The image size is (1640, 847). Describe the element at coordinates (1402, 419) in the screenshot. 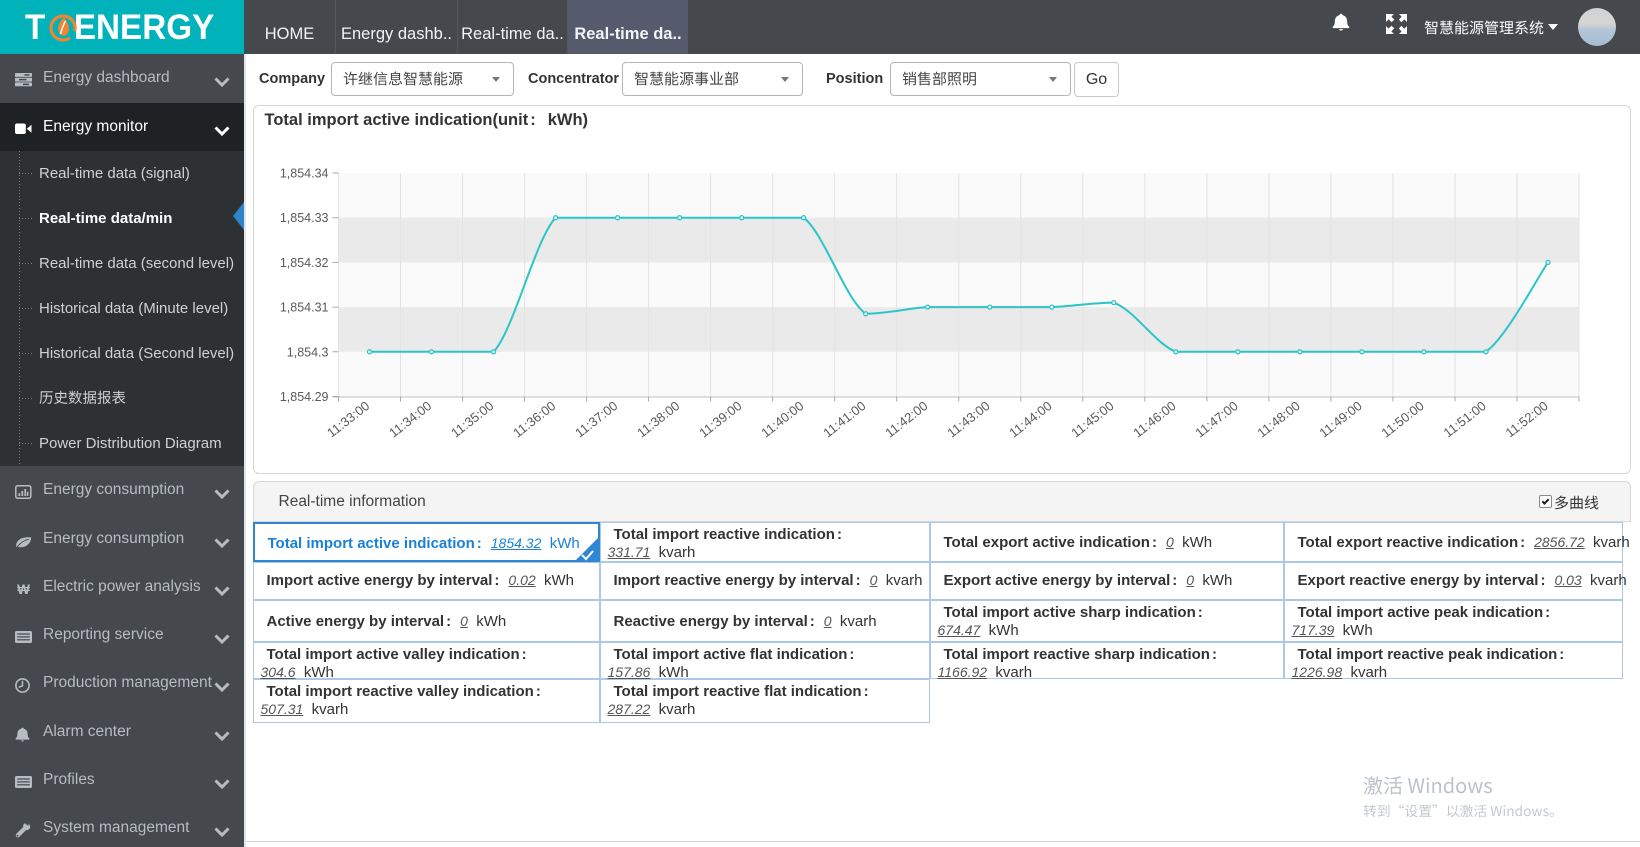

I see `svg-text: 11:50:00` at that location.